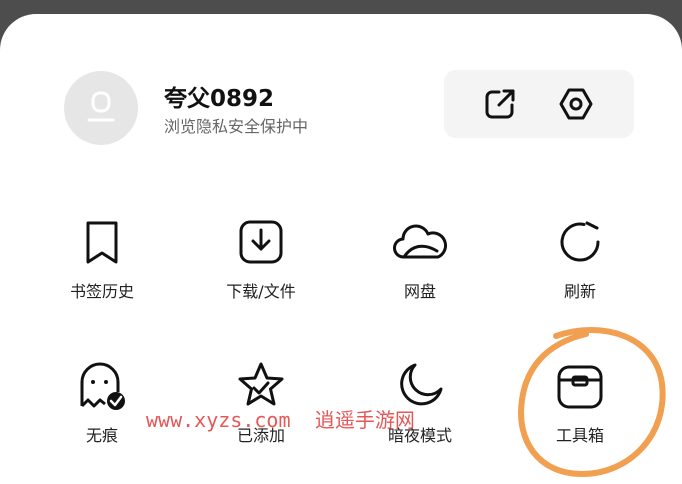  I want to click on incognito-label: 无痕, so click(101, 435).